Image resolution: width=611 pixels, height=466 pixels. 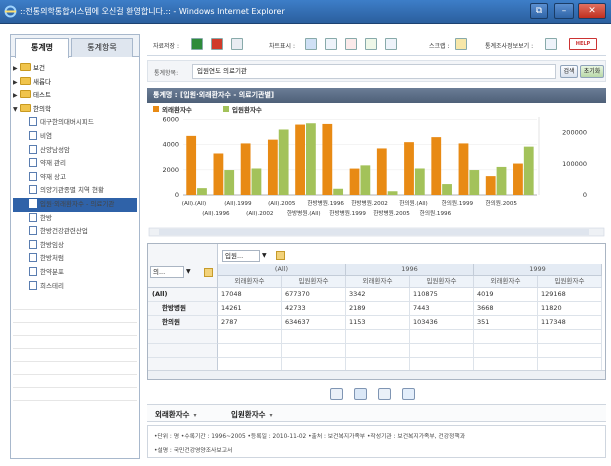 I want to click on table-cell: 103436, so click(x=442, y=323).